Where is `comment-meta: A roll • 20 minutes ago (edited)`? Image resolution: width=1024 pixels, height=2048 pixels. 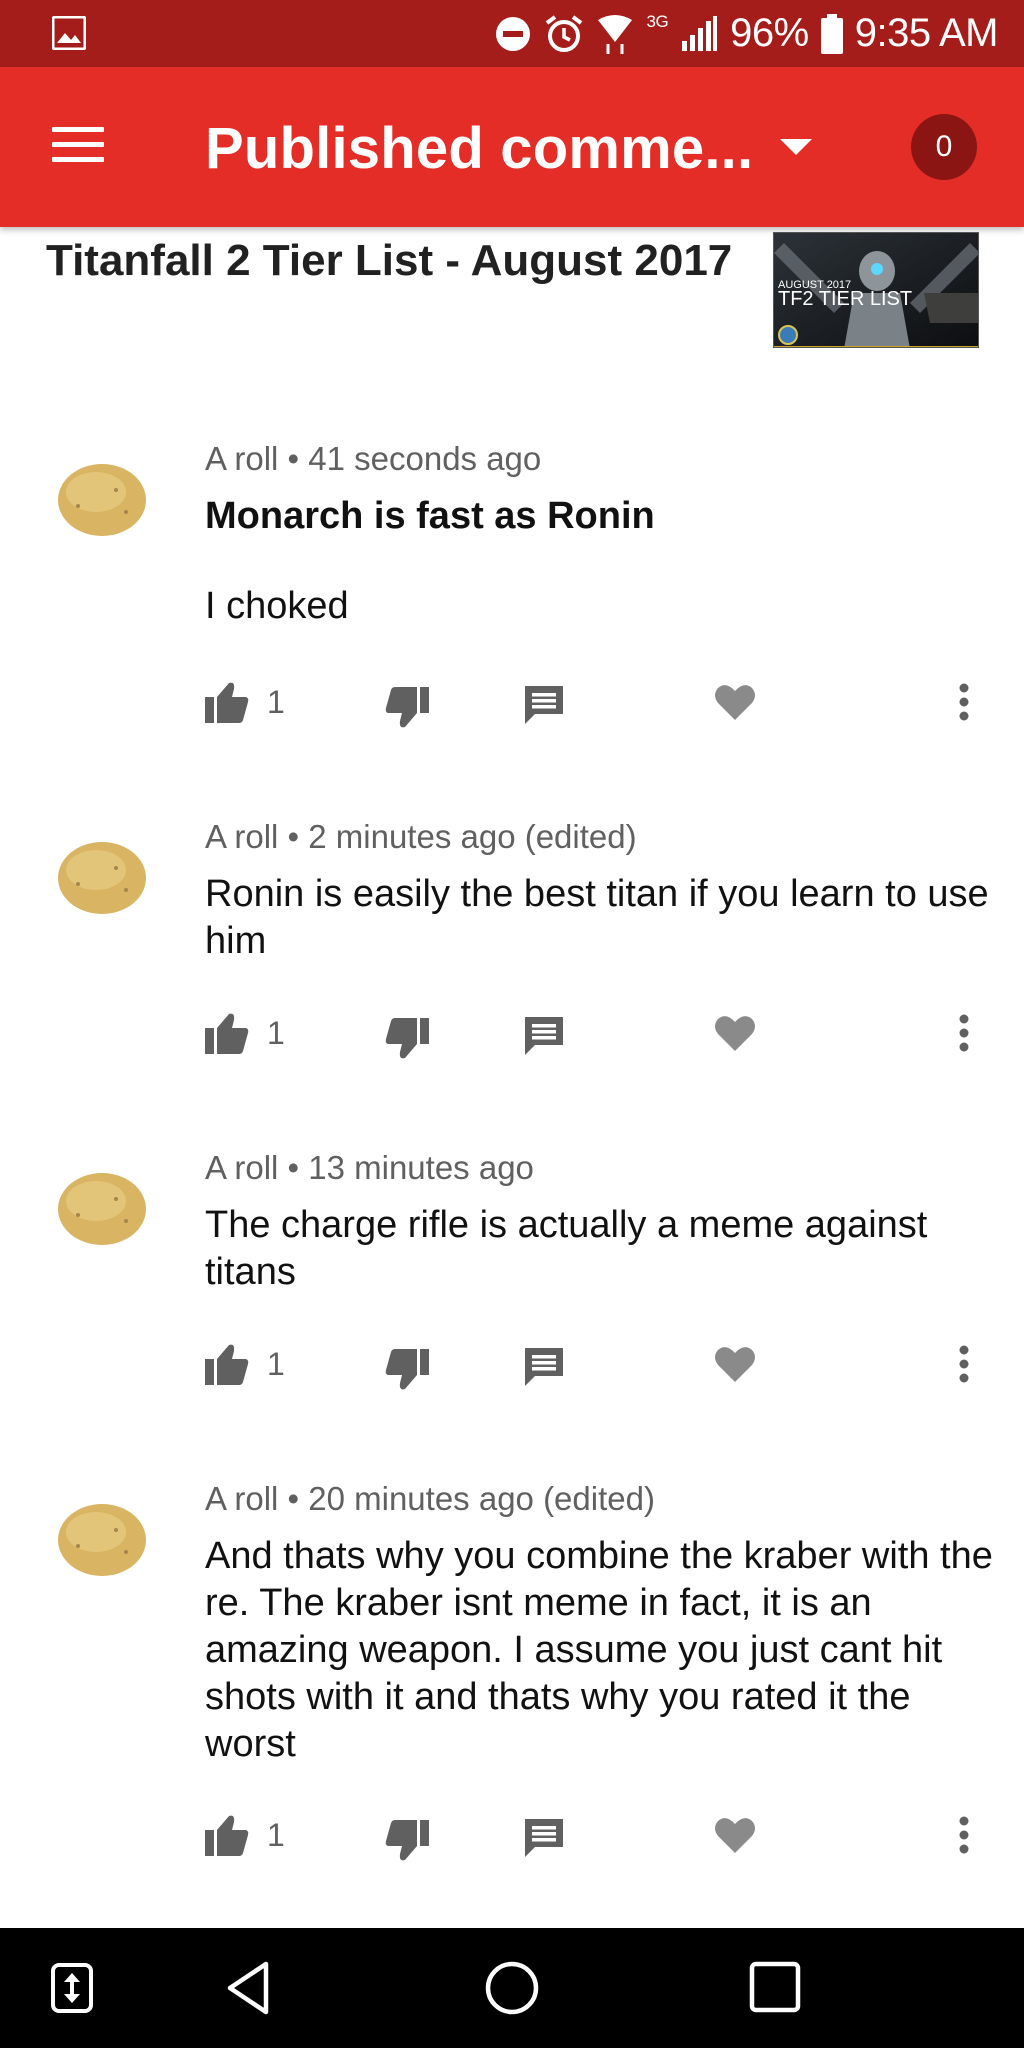
comment-meta: A roll • 20 minutes ago (edited) is located at coordinates (430, 1498).